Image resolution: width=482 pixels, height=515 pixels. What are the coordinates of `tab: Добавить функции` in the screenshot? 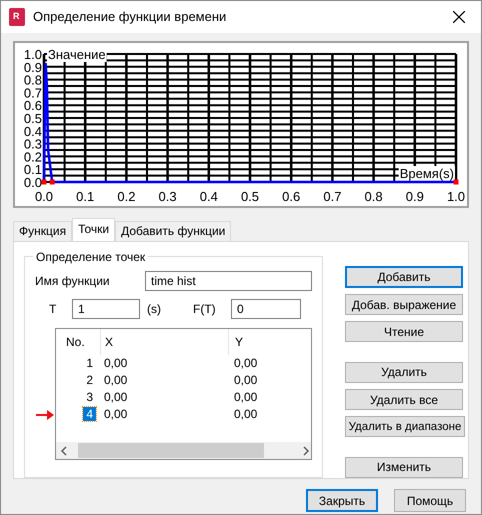 It's located at (173, 231).